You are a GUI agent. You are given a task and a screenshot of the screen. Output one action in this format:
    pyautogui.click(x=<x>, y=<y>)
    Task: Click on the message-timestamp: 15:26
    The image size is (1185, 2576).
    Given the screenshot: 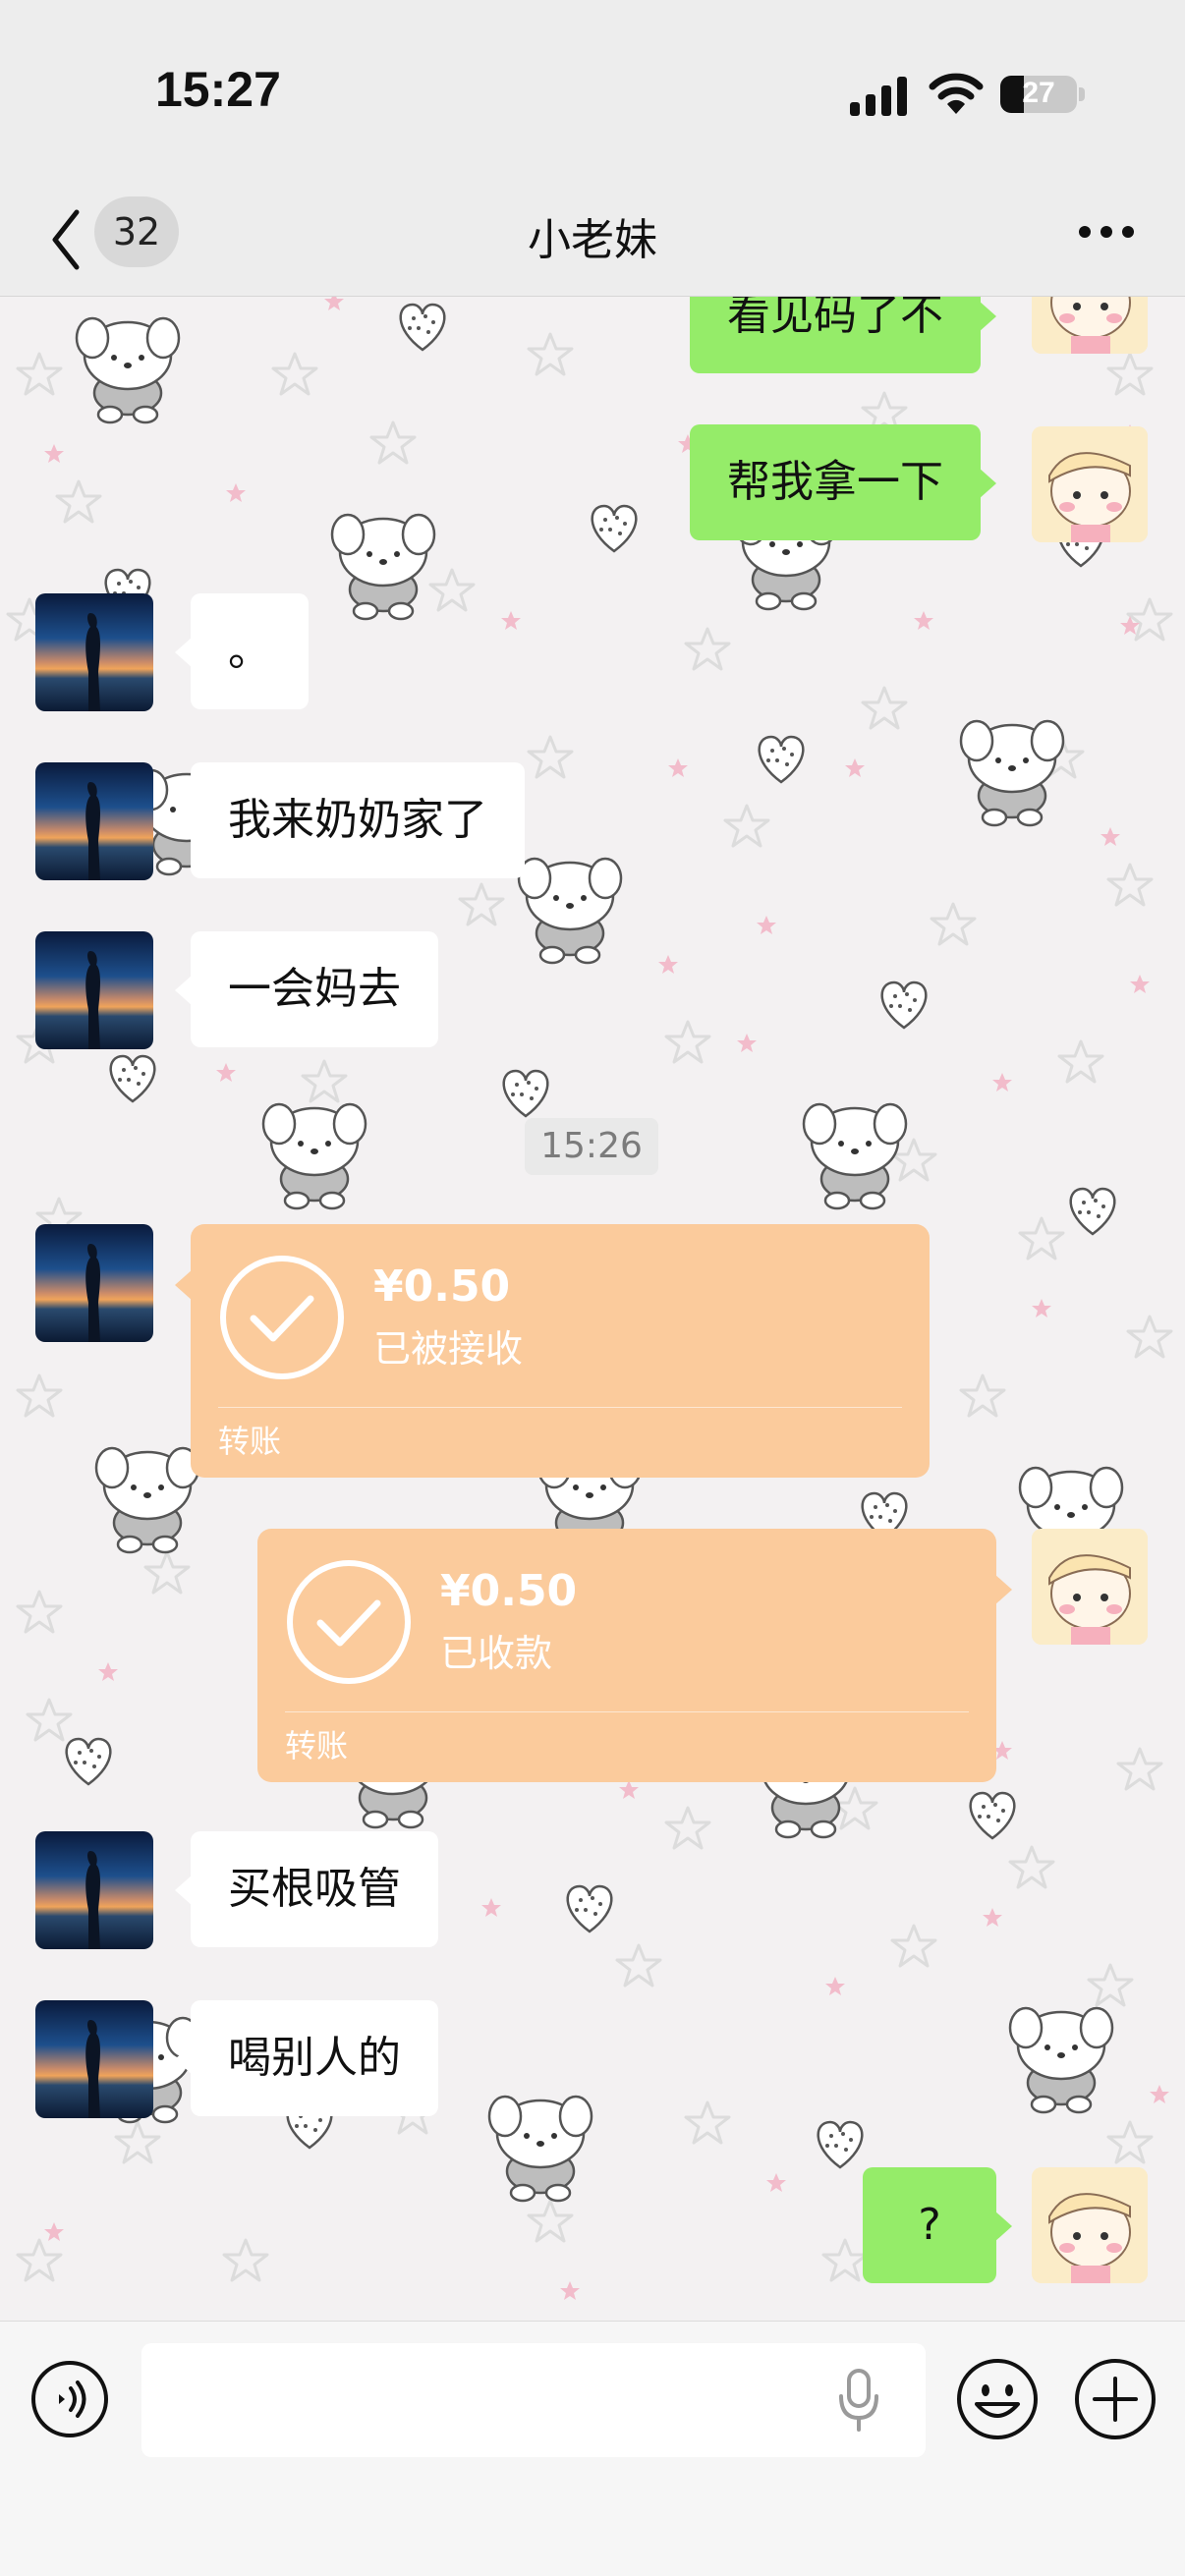 What is the action you would take?
    pyautogui.click(x=592, y=1146)
    